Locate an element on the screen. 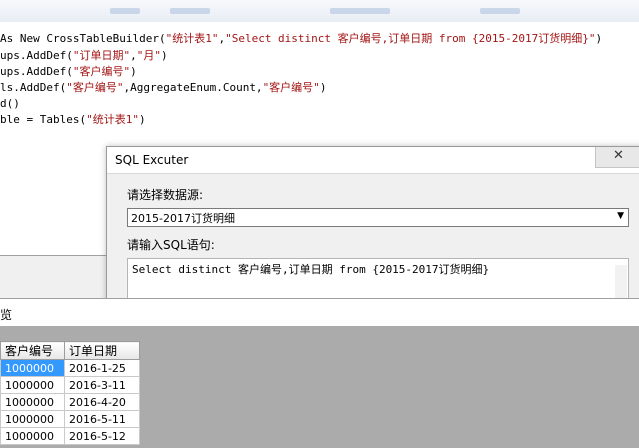 This screenshot has width=639, height=448. column-header: 订单日期 is located at coordinates (102, 350).